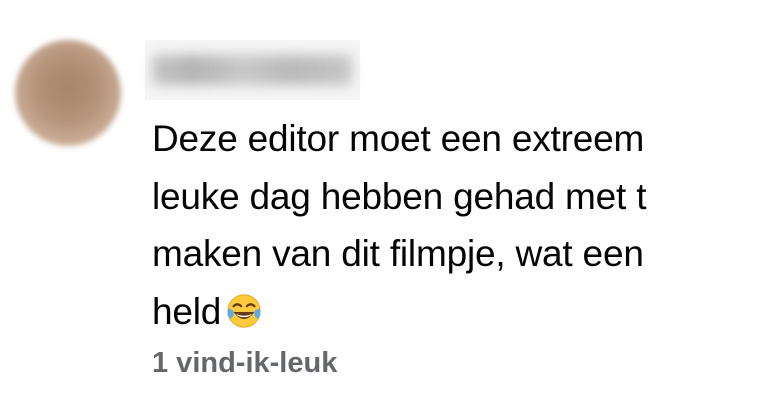 This screenshot has width=760, height=414. Describe the element at coordinates (68, 93) in the screenshot. I see `avatar` at that location.